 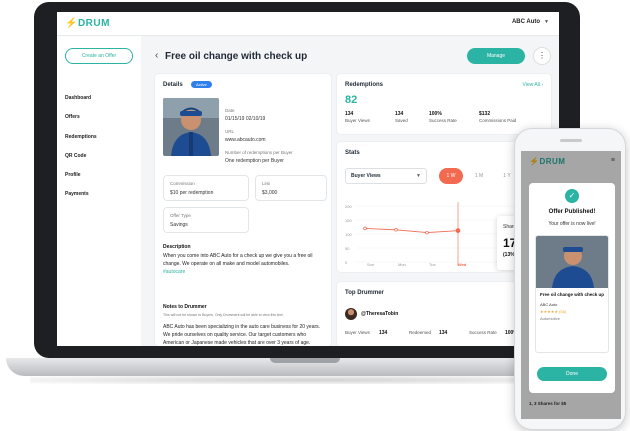 I want to click on back-arrow-icon: ‹, so click(x=156, y=55).